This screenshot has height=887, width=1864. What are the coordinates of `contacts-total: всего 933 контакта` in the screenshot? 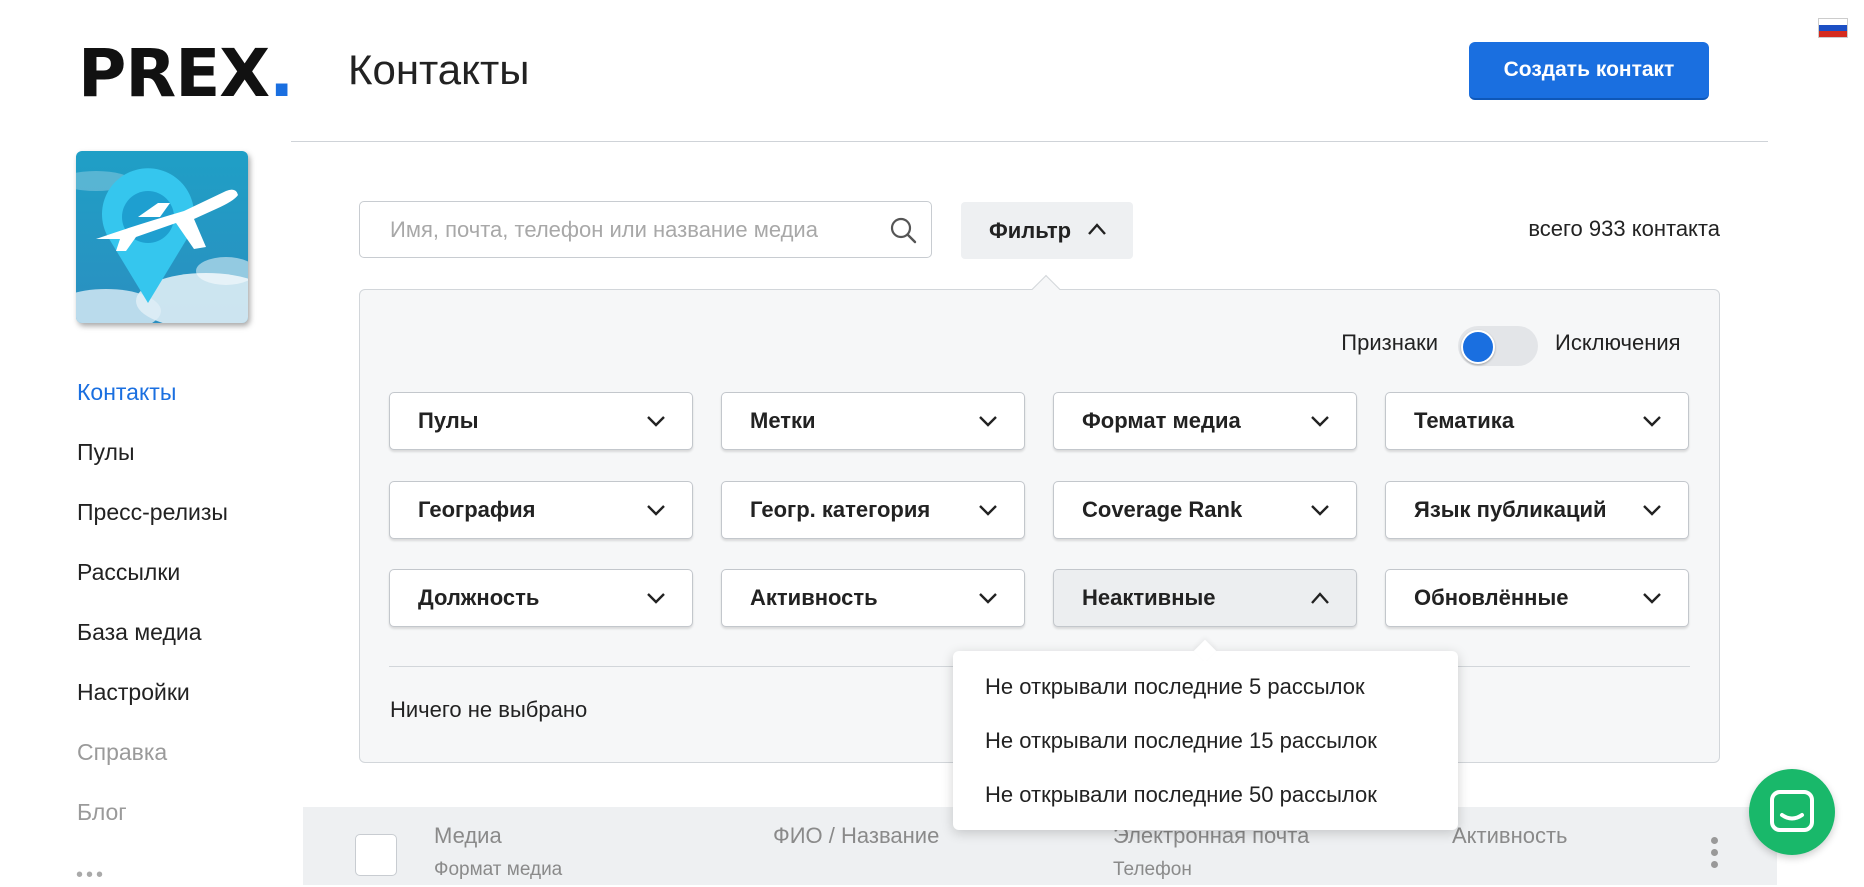 It's located at (1610, 229).